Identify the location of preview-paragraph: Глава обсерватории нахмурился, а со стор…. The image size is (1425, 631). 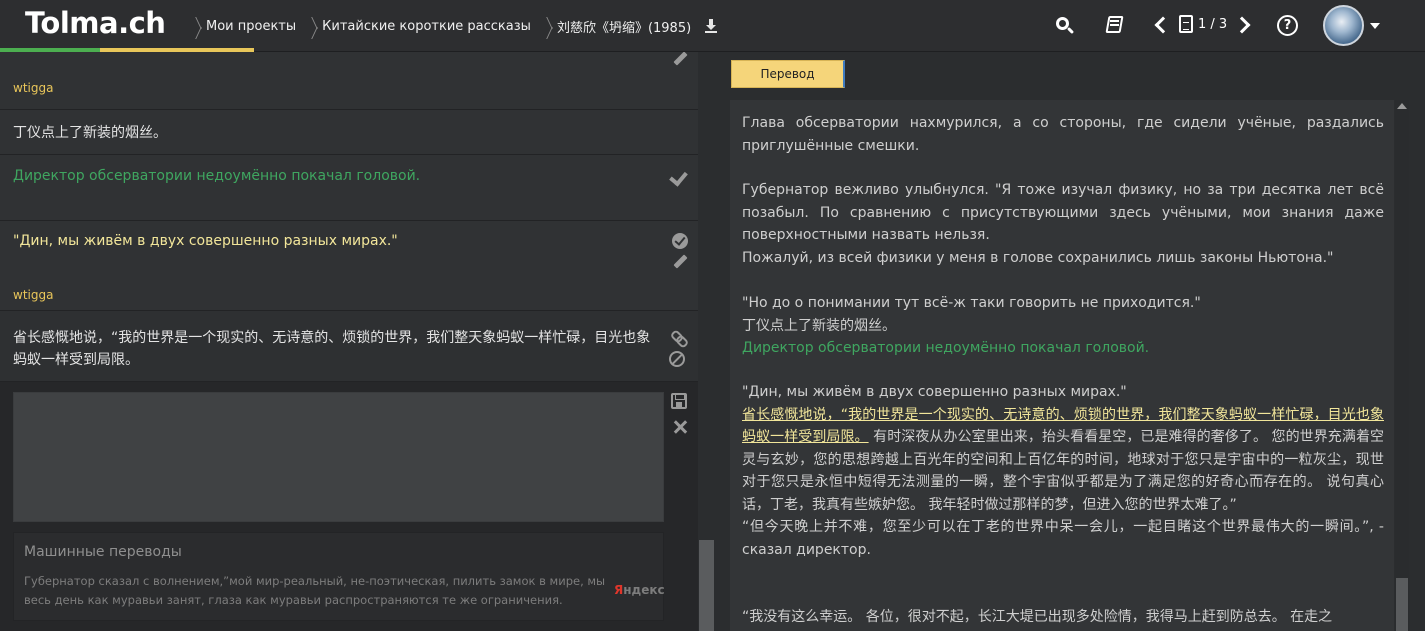
(1063, 134).